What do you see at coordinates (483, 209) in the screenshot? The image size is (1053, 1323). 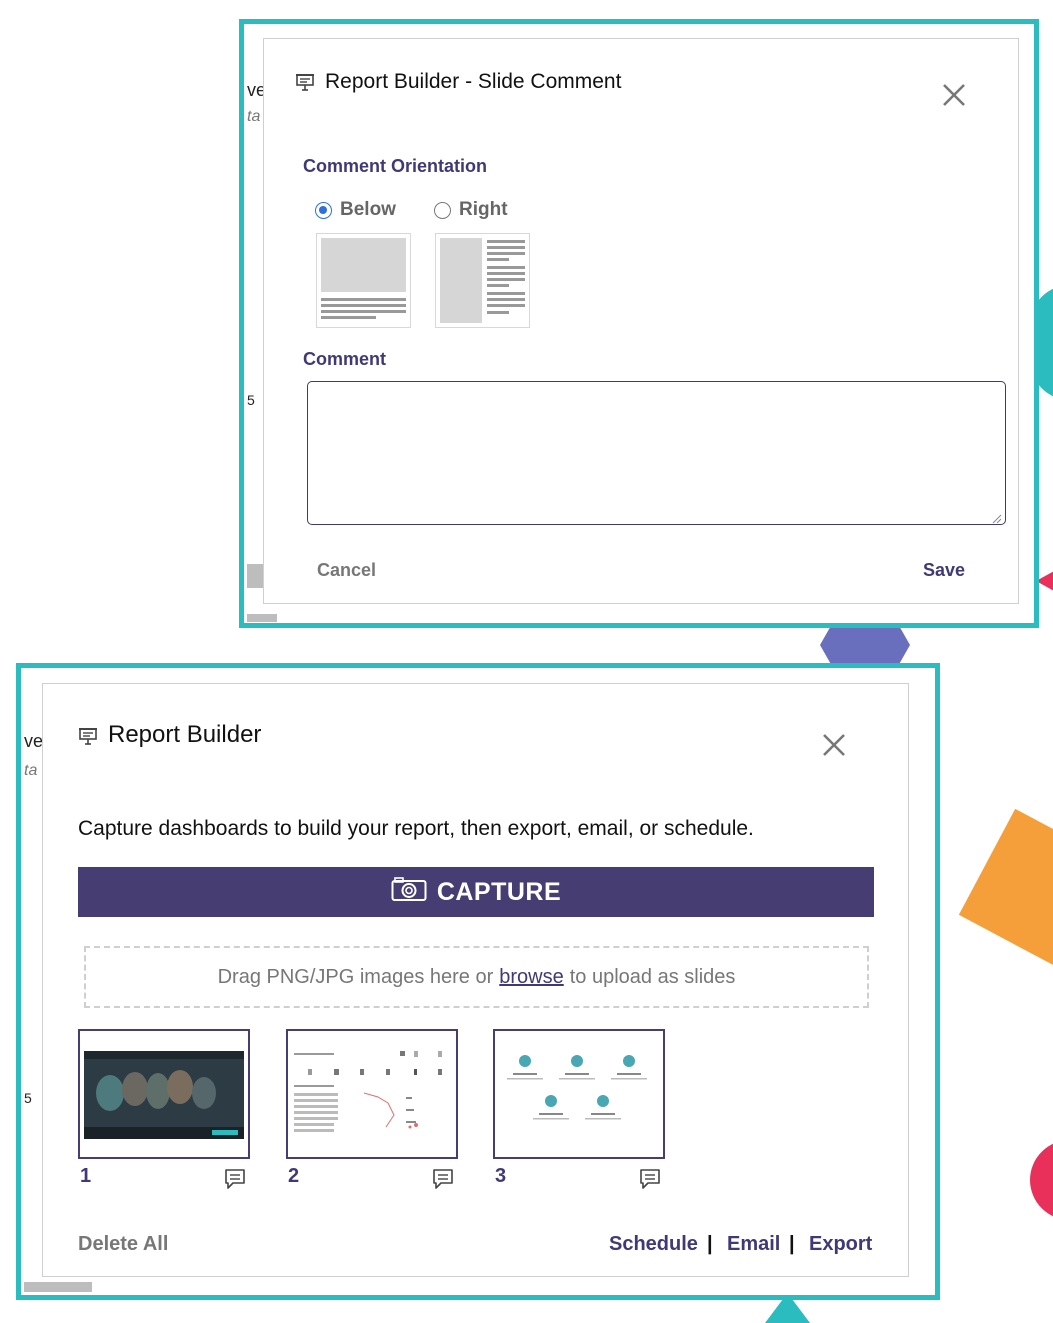 I see `radio-right-label: Right` at bounding box center [483, 209].